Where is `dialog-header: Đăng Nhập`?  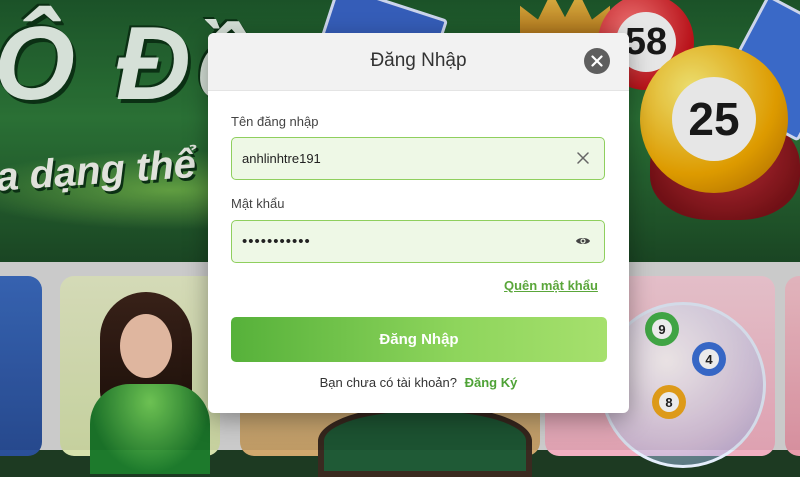 dialog-header: Đăng Nhập is located at coordinates (418, 62).